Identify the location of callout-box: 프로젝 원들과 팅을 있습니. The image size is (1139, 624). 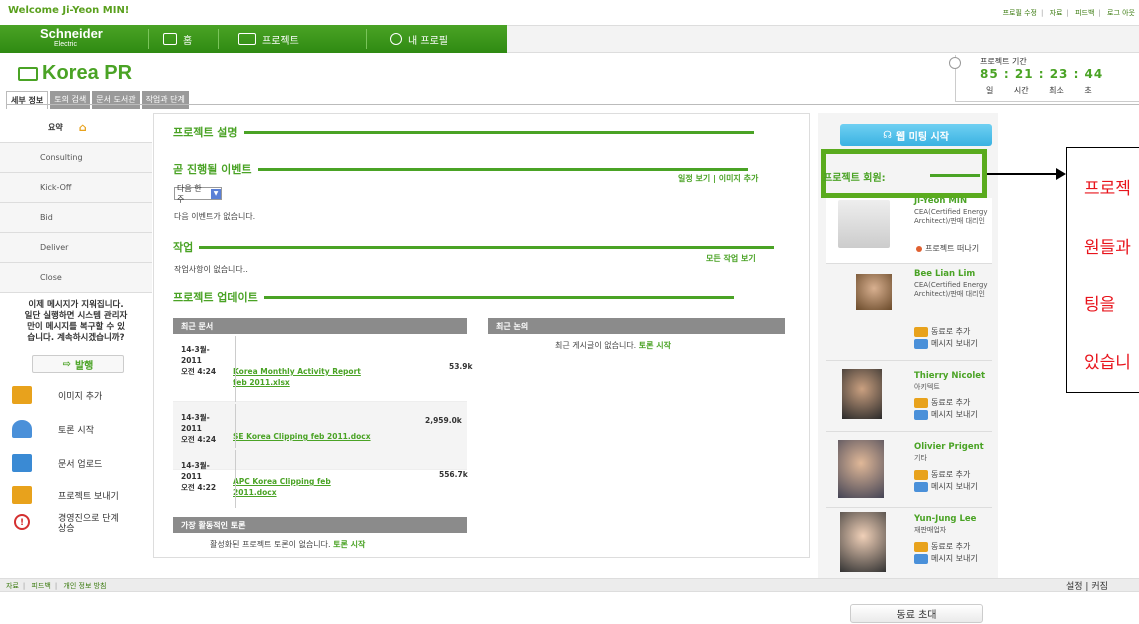
(1102, 270).